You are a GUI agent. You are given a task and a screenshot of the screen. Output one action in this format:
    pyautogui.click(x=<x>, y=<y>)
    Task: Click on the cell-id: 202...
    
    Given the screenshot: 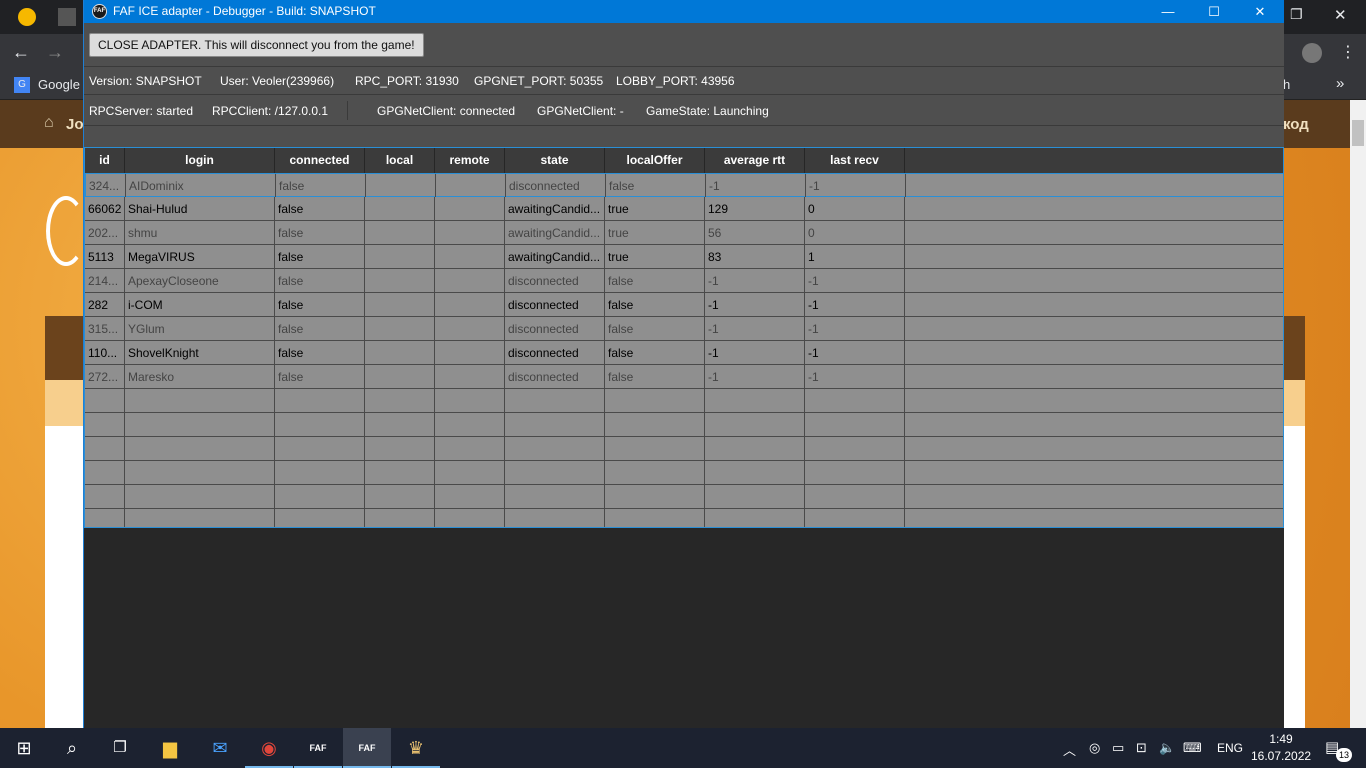 What is the action you would take?
    pyautogui.click(x=105, y=233)
    